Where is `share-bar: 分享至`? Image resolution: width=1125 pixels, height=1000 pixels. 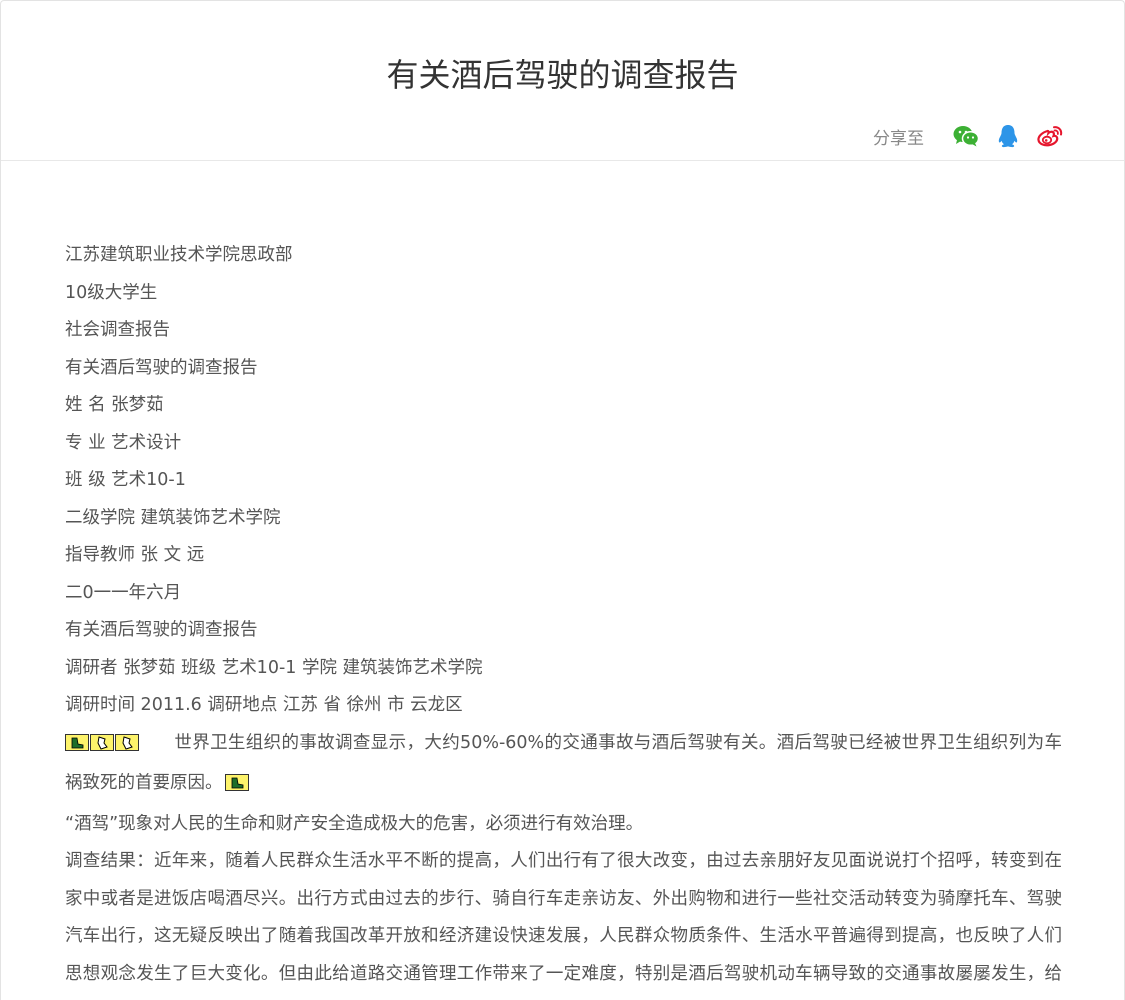
share-bar: 分享至 is located at coordinates (968, 136).